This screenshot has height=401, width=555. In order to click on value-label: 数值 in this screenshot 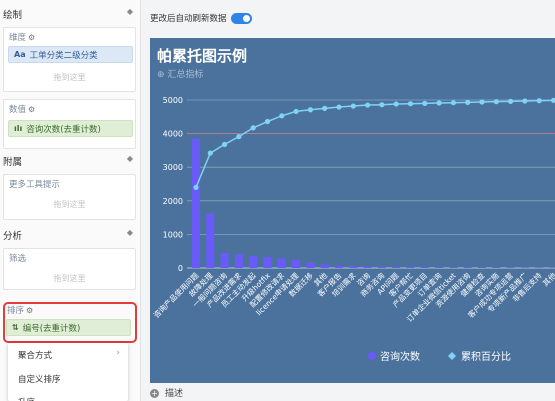, I will do `click(18, 110)`.